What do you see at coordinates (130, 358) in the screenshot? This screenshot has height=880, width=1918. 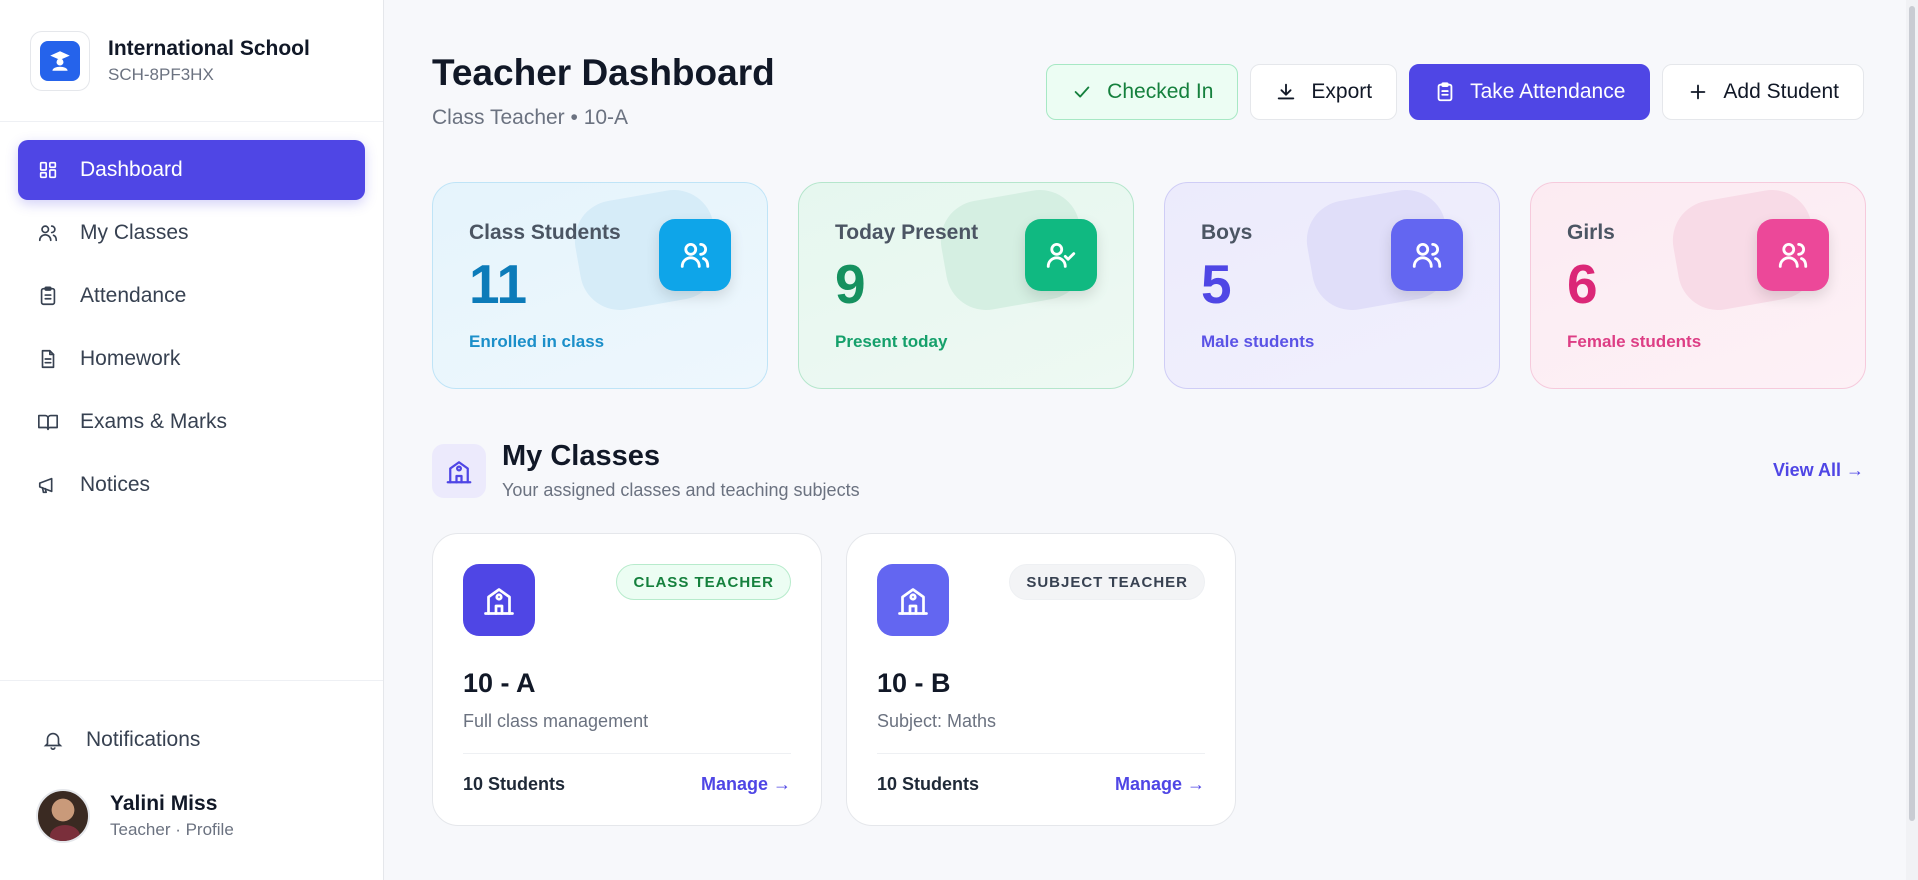 I see `sidebar-item-label: Homework` at bounding box center [130, 358].